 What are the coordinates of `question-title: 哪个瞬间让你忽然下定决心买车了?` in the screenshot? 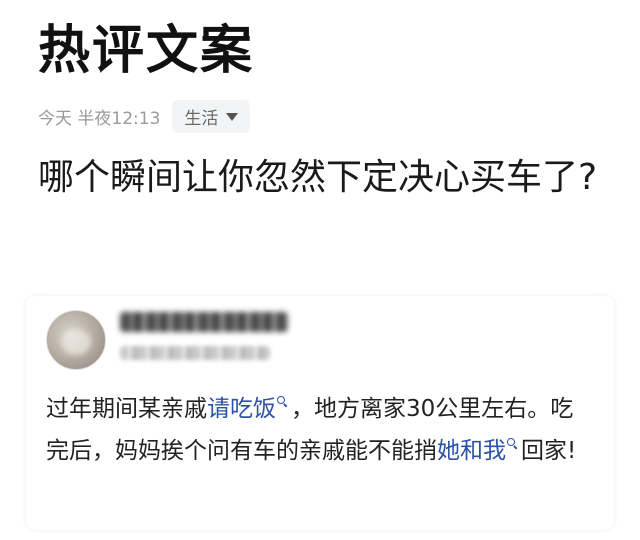 It's located at (318, 177).